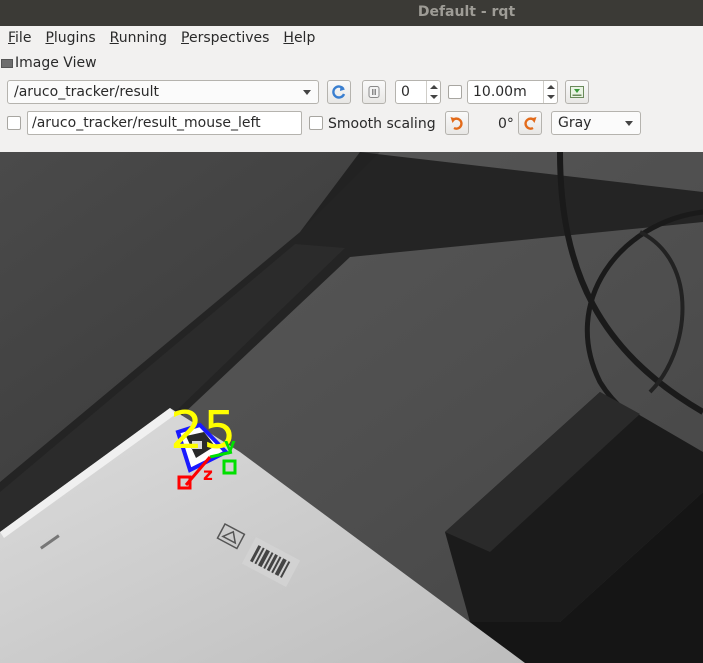 The width and height of the screenshot is (703, 663). I want to click on topic-select: /aruco_tracker/result, so click(163, 92).